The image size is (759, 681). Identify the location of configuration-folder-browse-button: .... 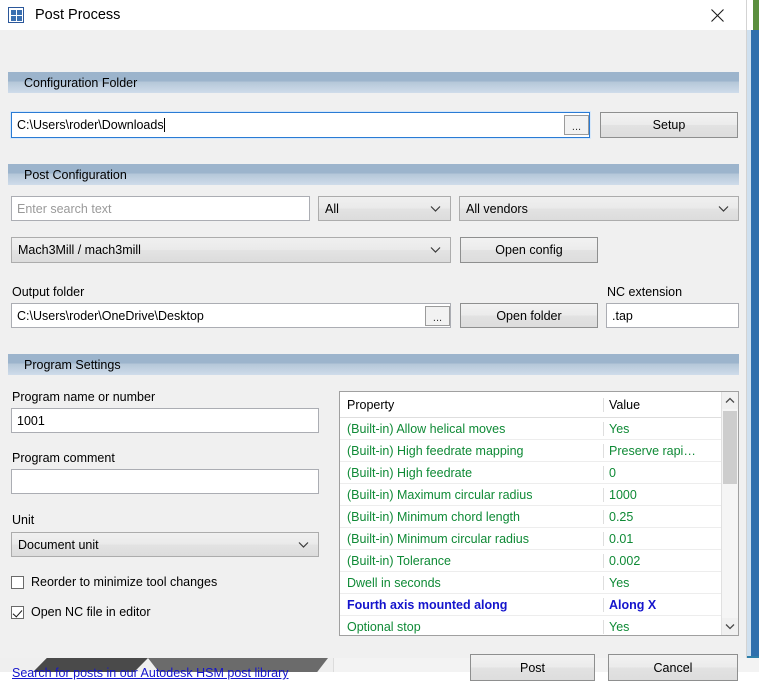
(576, 125).